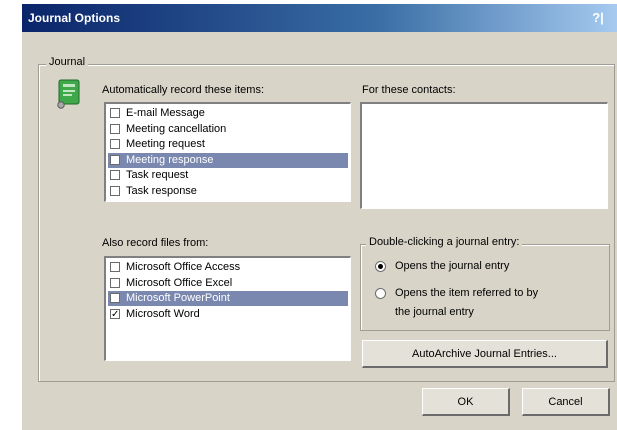 The image size is (617, 430). I want to click on list-item: Task request, so click(228, 175).